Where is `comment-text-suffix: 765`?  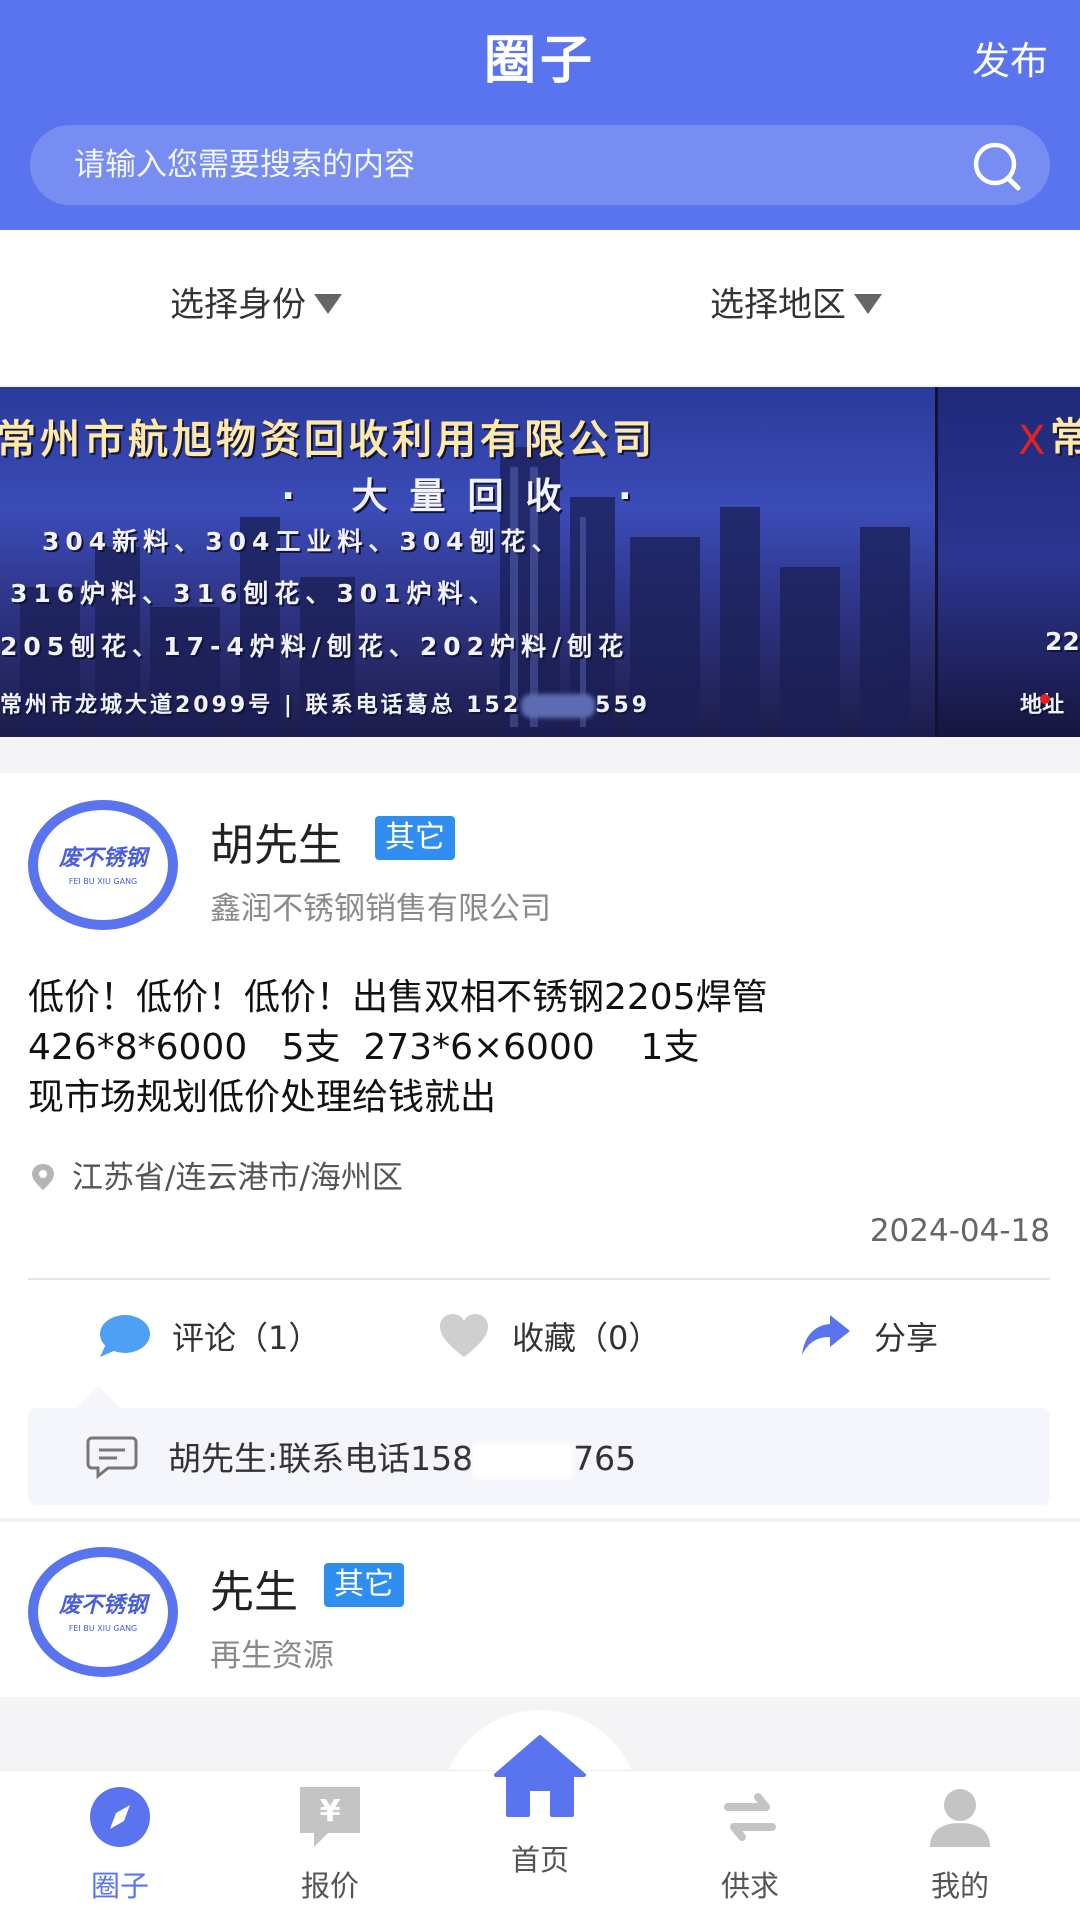 comment-text-suffix: 765 is located at coordinates (605, 1458).